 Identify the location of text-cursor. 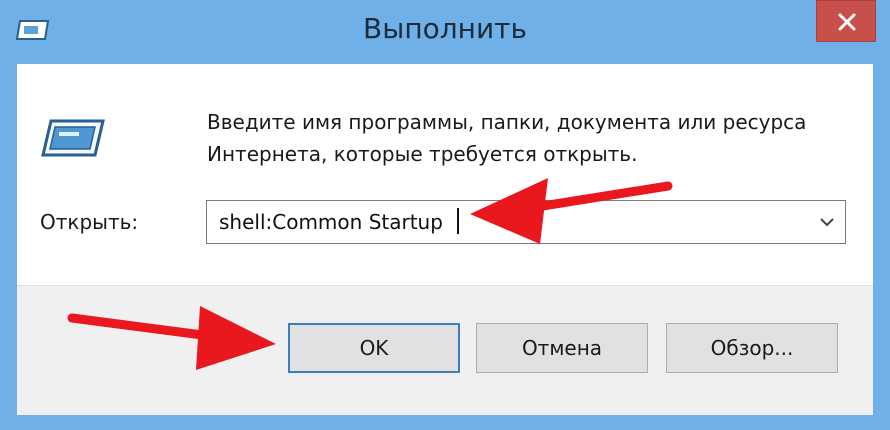
(458, 221).